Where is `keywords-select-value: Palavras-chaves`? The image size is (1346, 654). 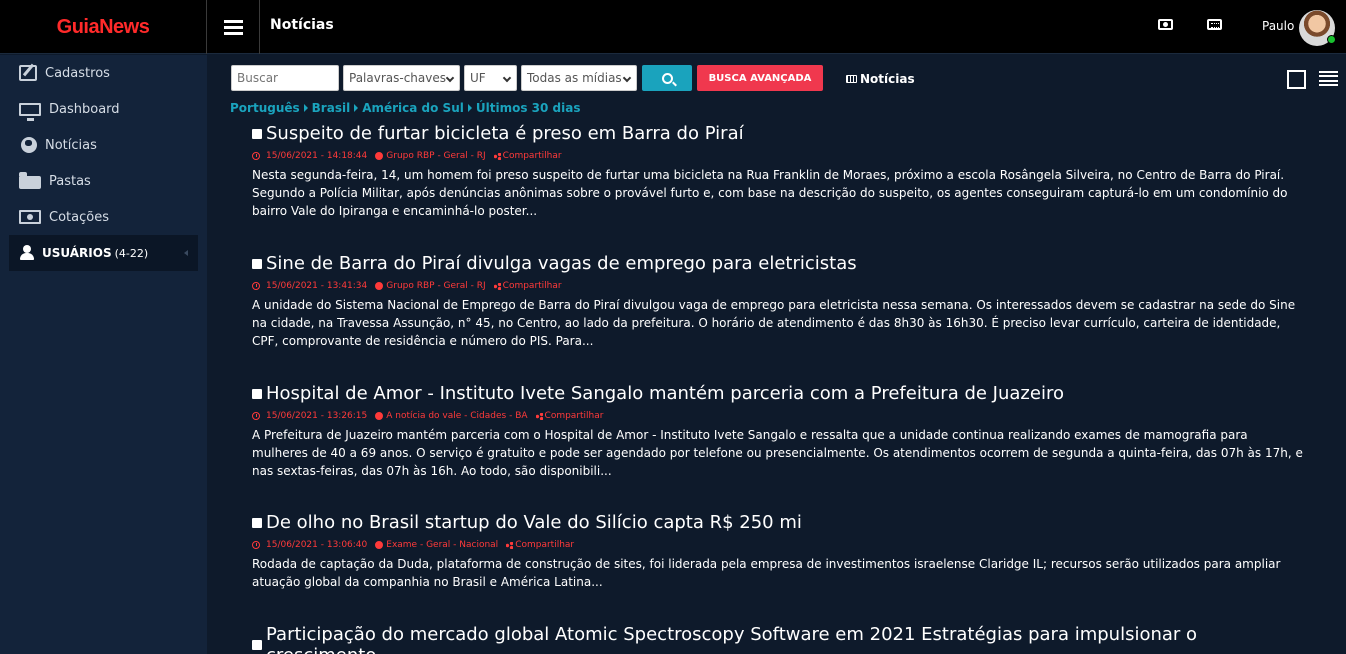 keywords-select-value: Palavras-chaves is located at coordinates (398, 78).